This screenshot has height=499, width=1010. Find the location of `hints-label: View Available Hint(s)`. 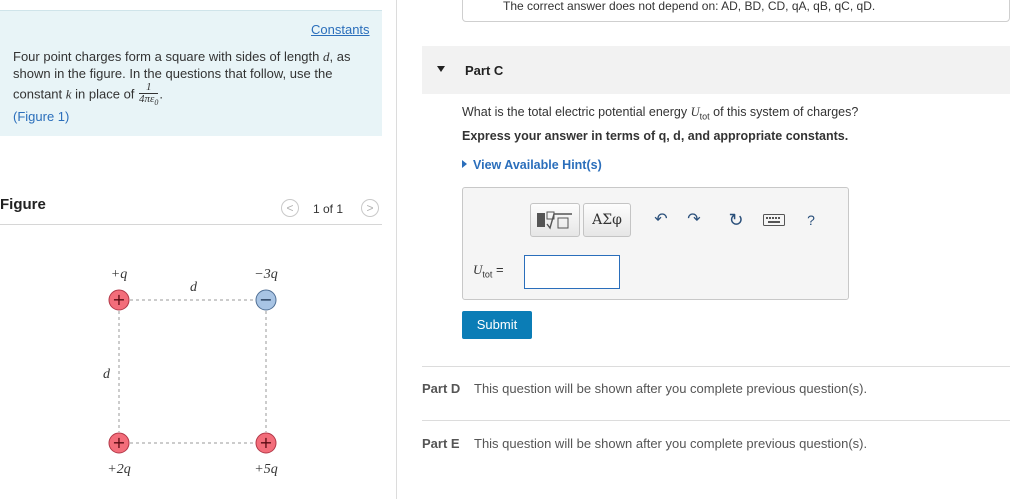

hints-label: View Available Hint(s) is located at coordinates (537, 165).